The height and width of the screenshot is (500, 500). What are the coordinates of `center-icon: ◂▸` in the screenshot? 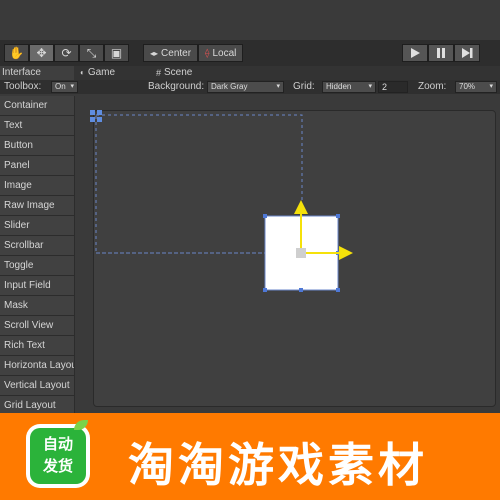 It's located at (154, 53).